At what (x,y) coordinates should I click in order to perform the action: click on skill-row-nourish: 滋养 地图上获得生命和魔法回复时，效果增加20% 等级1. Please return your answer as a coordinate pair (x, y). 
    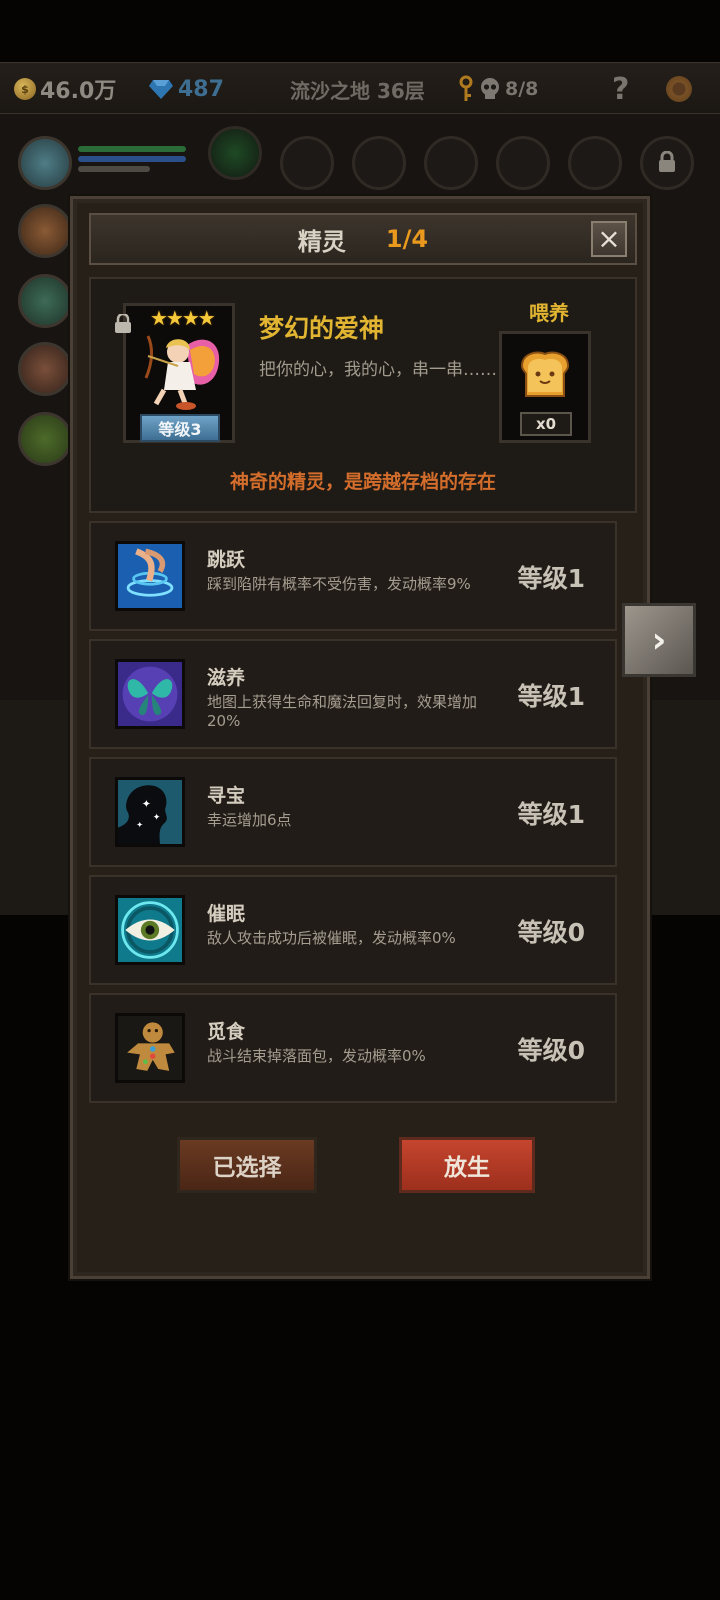
    Looking at the image, I should click on (353, 694).